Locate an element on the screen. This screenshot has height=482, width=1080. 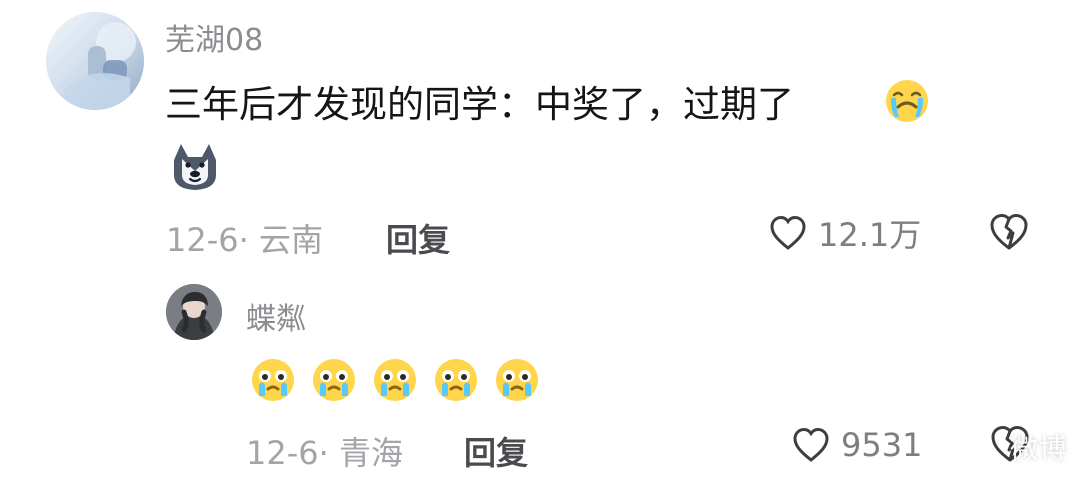
comment-2-reply-button: 回复 is located at coordinates (496, 451).